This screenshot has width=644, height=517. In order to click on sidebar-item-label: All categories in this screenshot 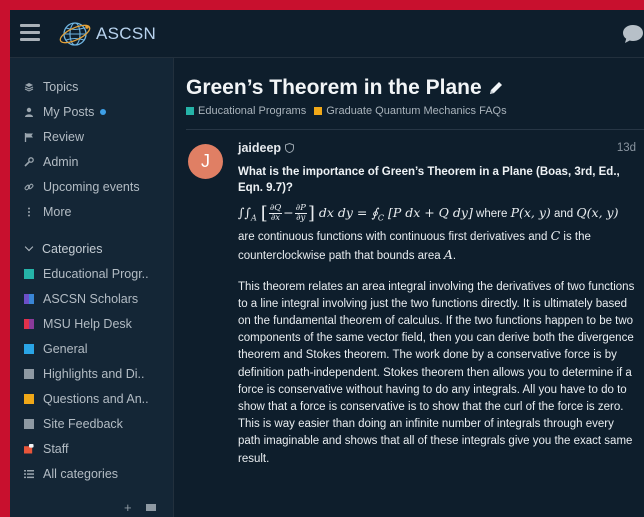, I will do `click(81, 473)`.